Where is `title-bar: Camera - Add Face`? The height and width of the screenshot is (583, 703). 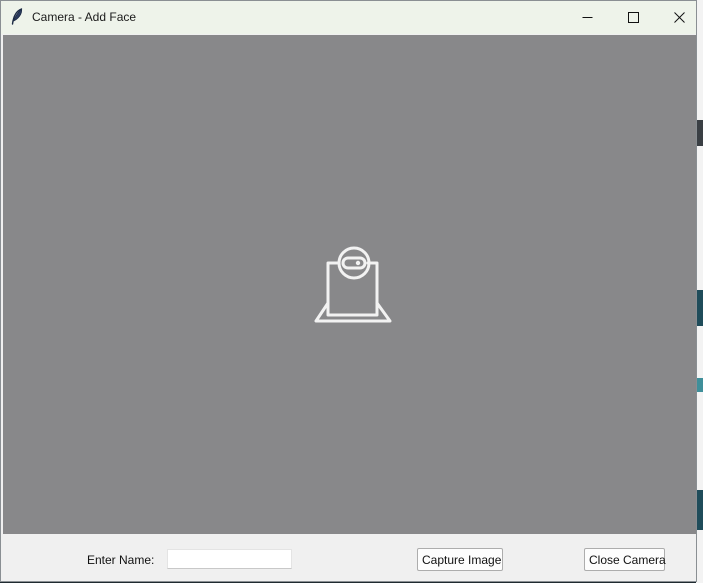 title-bar: Camera - Add Face is located at coordinates (348, 17).